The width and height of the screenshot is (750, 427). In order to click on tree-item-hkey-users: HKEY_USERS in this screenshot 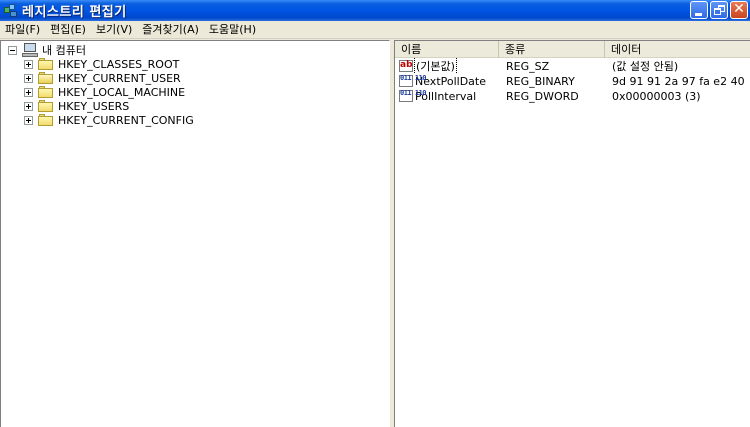, I will do `click(76, 106)`.